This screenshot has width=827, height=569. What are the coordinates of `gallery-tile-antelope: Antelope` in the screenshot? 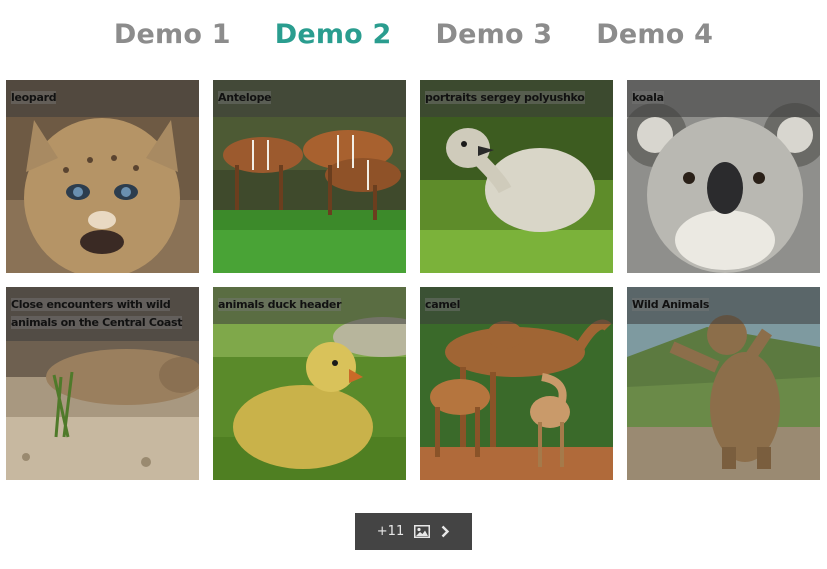 It's located at (309, 176).